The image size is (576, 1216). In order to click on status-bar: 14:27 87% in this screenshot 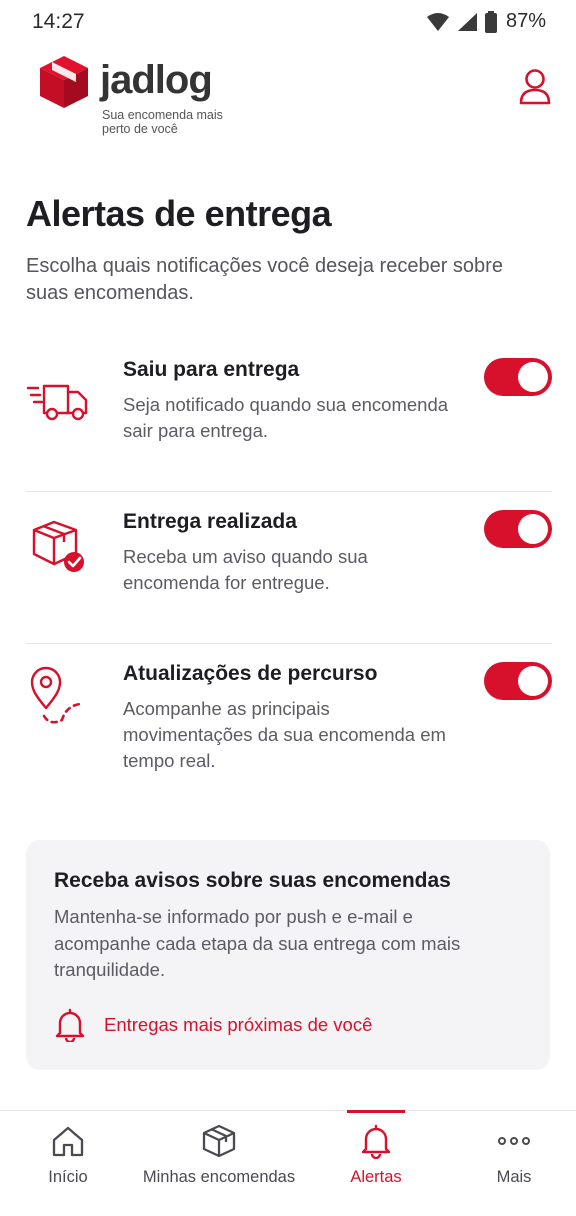, I will do `click(288, 23)`.